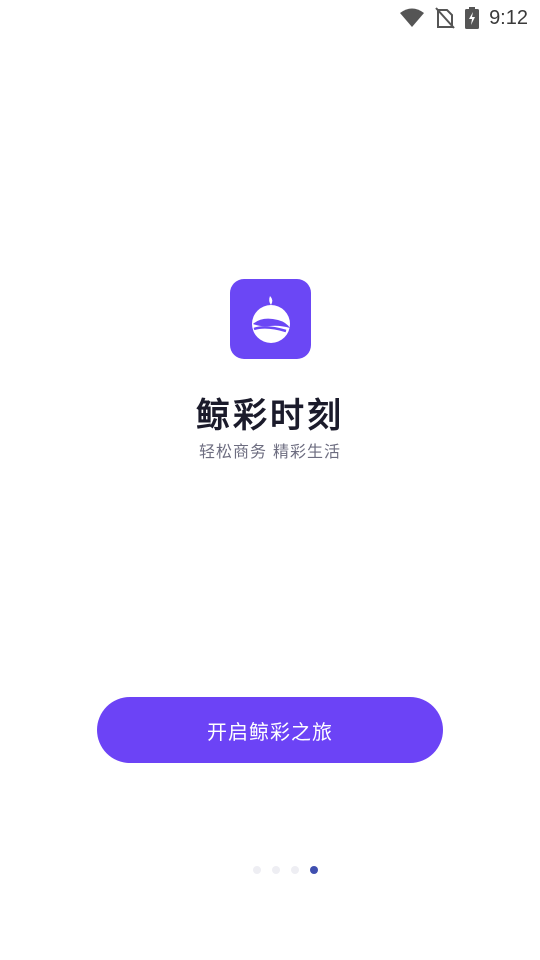 The image size is (540, 960). What do you see at coordinates (472, 18) in the screenshot?
I see `battery-charging-icon` at bounding box center [472, 18].